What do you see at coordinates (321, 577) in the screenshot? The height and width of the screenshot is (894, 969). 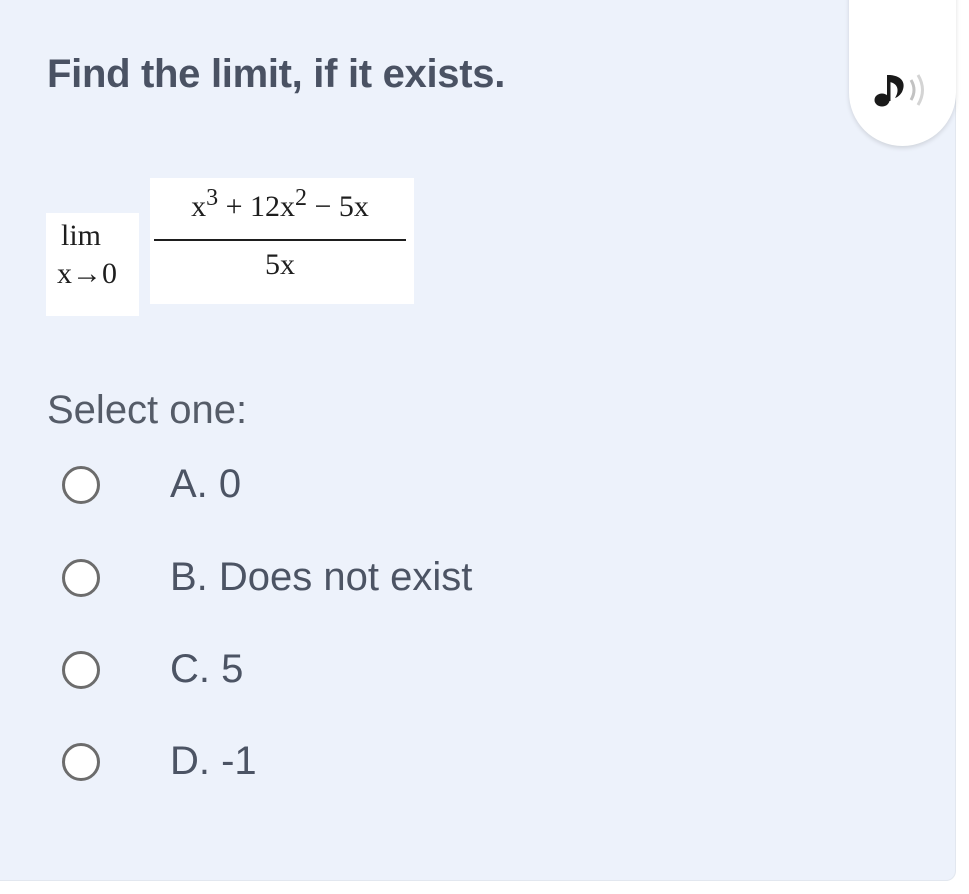 I see `option-label: B. Does not exist` at bounding box center [321, 577].